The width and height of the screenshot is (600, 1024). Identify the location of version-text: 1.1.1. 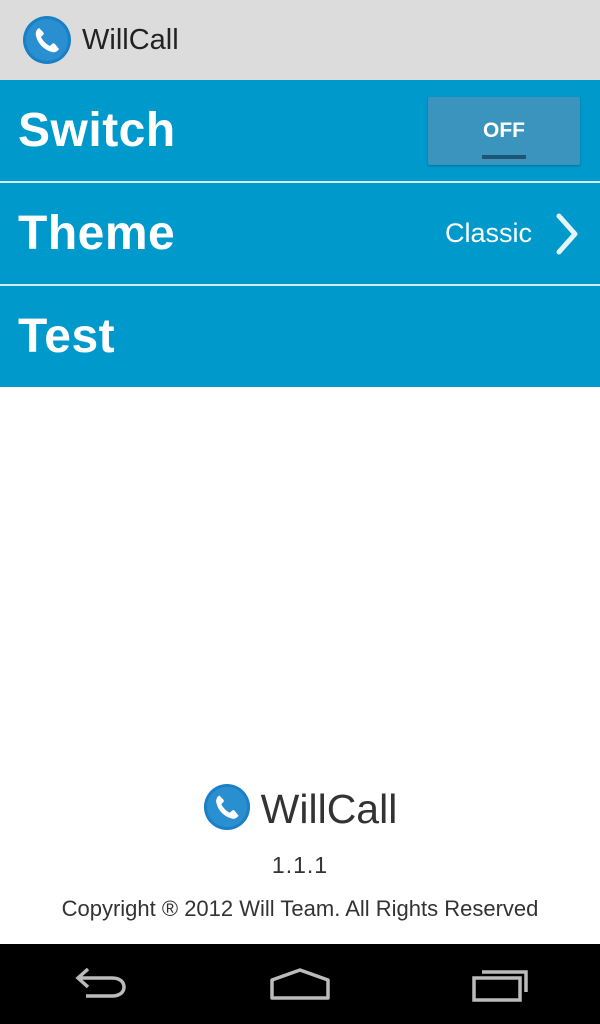
(300, 865).